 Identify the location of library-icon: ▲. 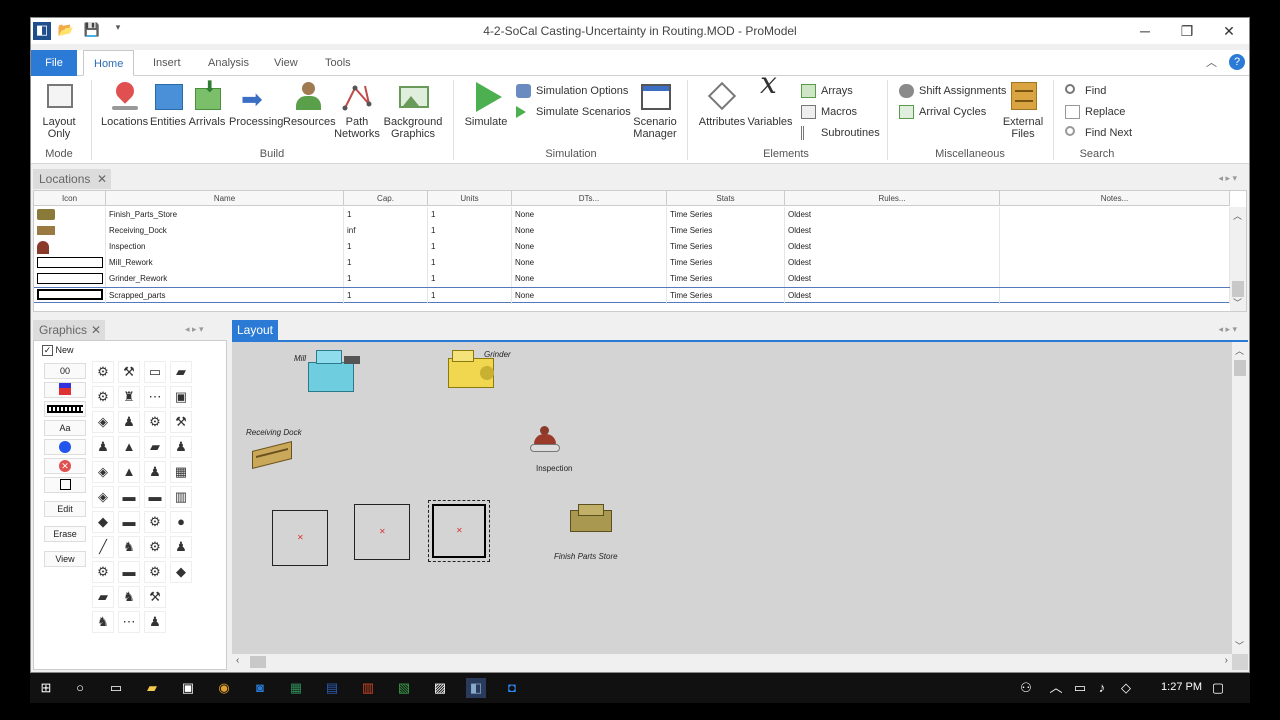
(129, 472).